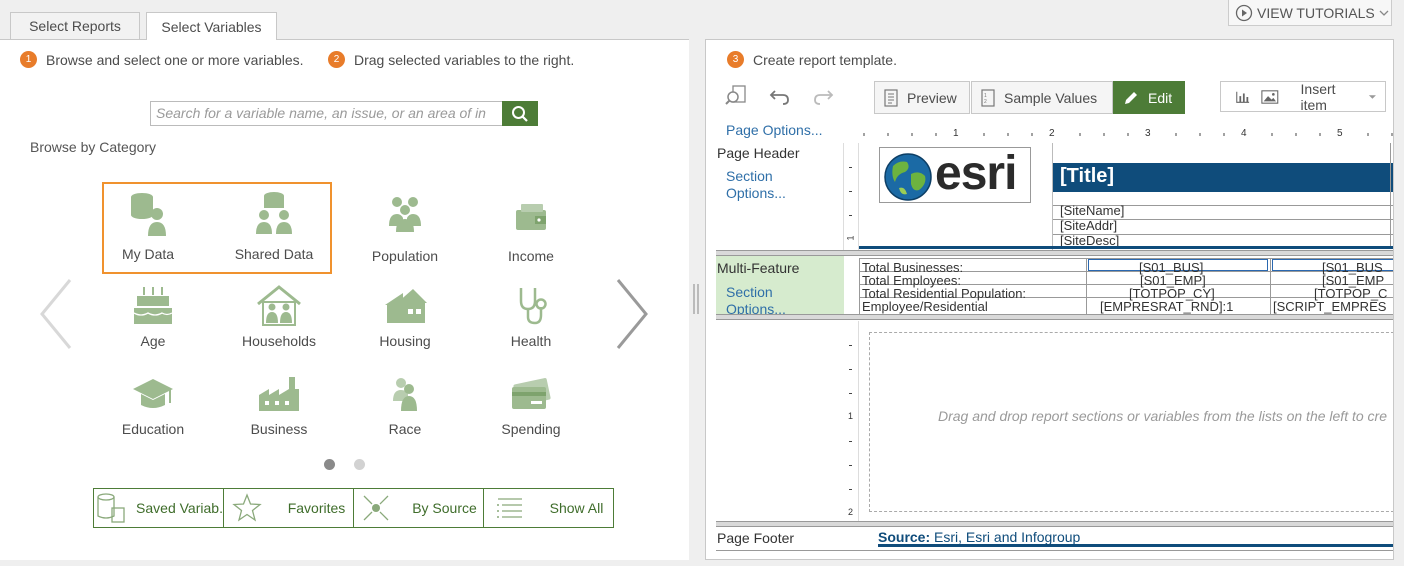 The height and width of the screenshot is (566, 1404). I want to click on pencil-icon, so click(1131, 97).